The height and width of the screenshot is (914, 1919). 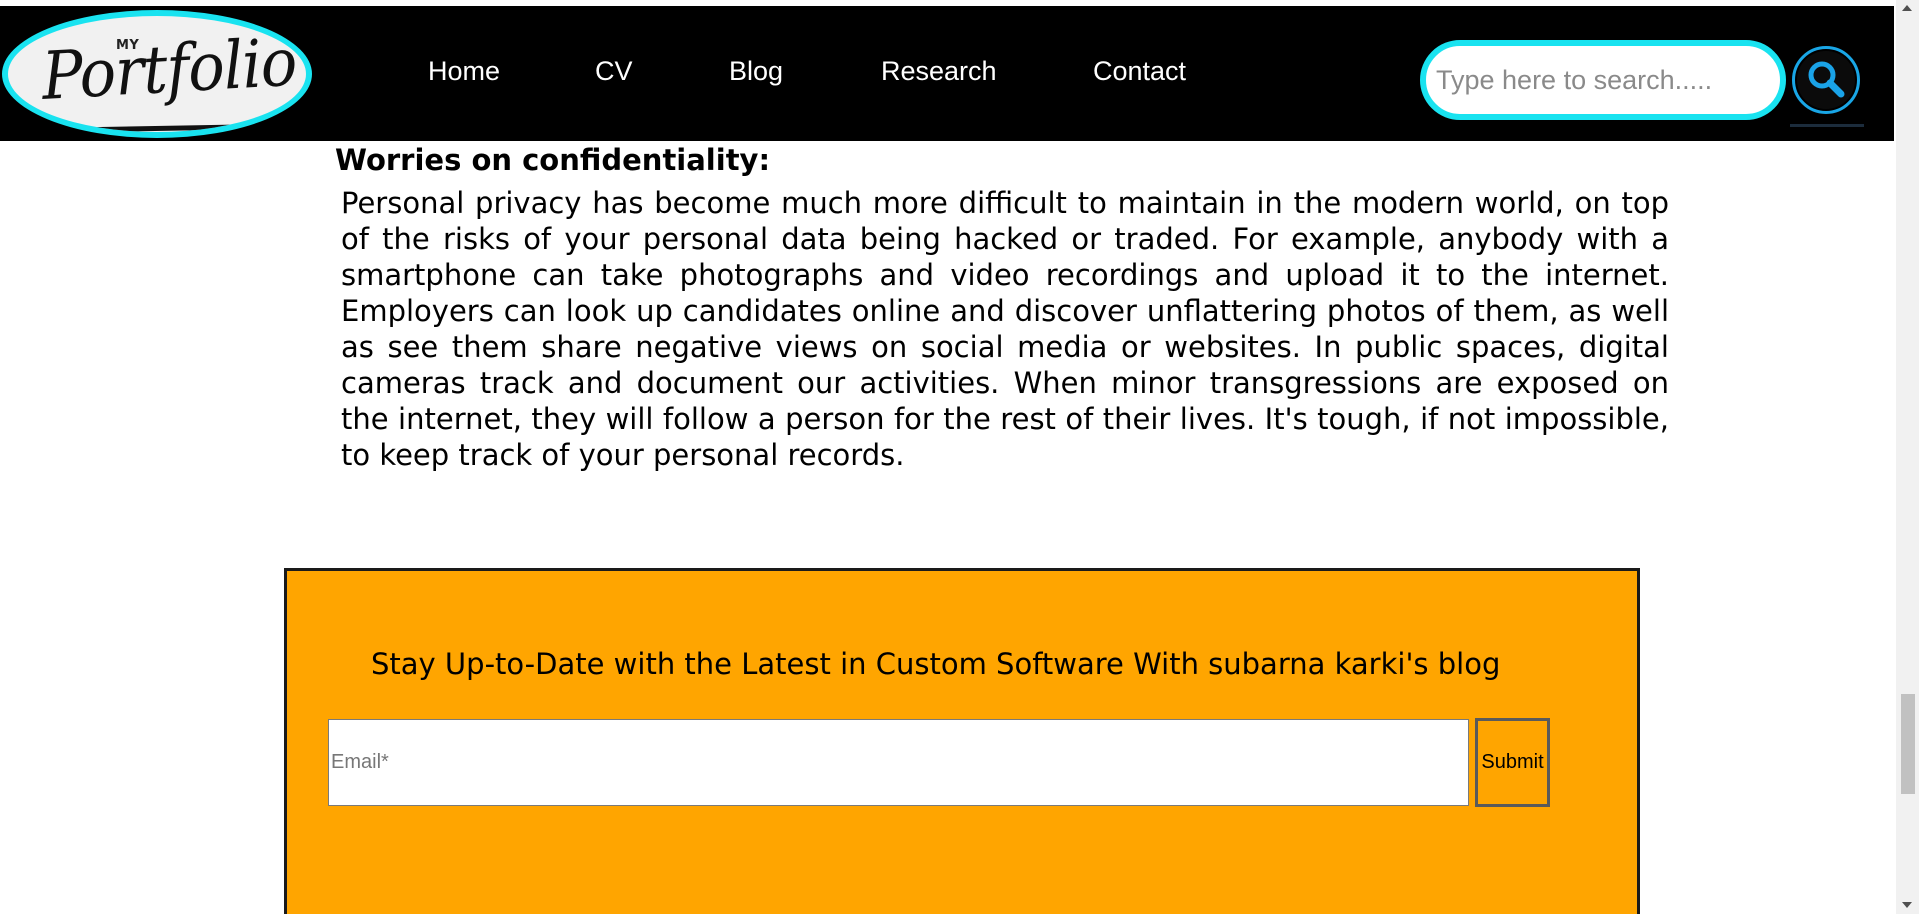 What do you see at coordinates (756, 71) in the screenshot?
I see `nav-item-blog: Blog` at bounding box center [756, 71].